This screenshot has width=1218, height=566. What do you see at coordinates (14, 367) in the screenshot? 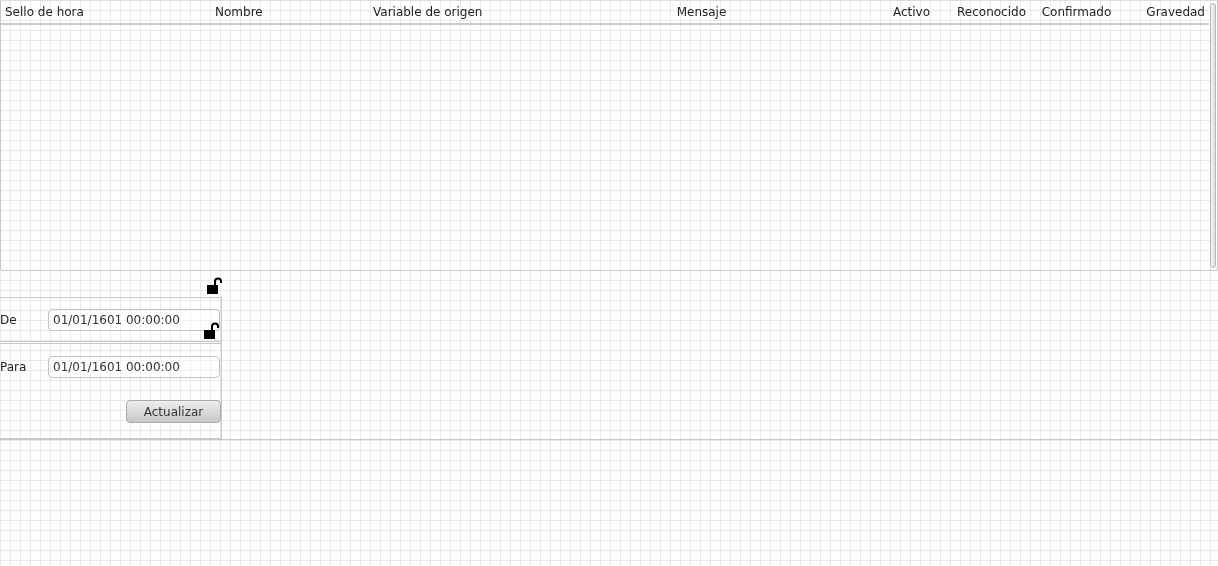
I see `field-label: Para` at bounding box center [14, 367].